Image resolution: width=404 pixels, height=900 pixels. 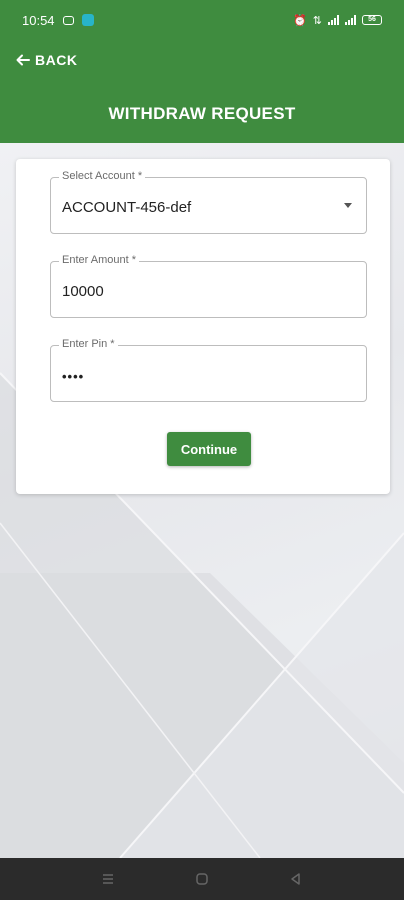 I want to click on nav-home-button, so click(x=202, y=879).